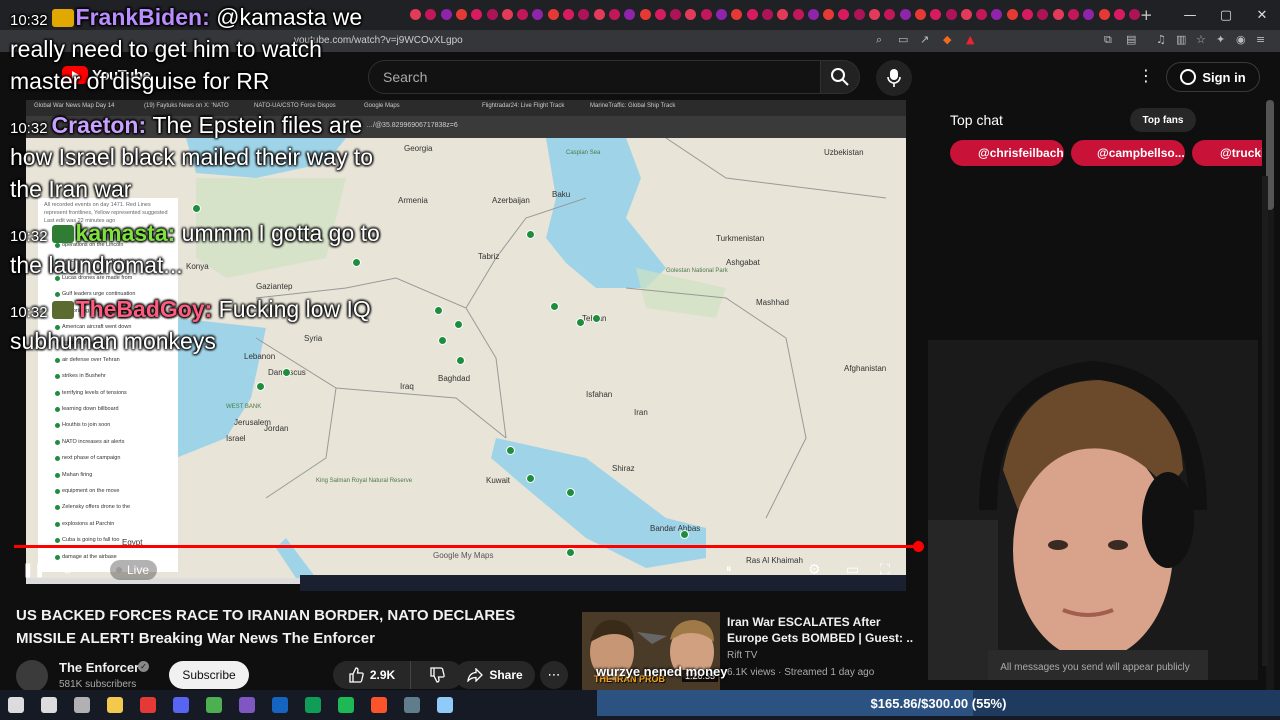 The image size is (1280, 720). What do you see at coordinates (372, 675) in the screenshot?
I see `like-button: 2.9K` at bounding box center [372, 675].